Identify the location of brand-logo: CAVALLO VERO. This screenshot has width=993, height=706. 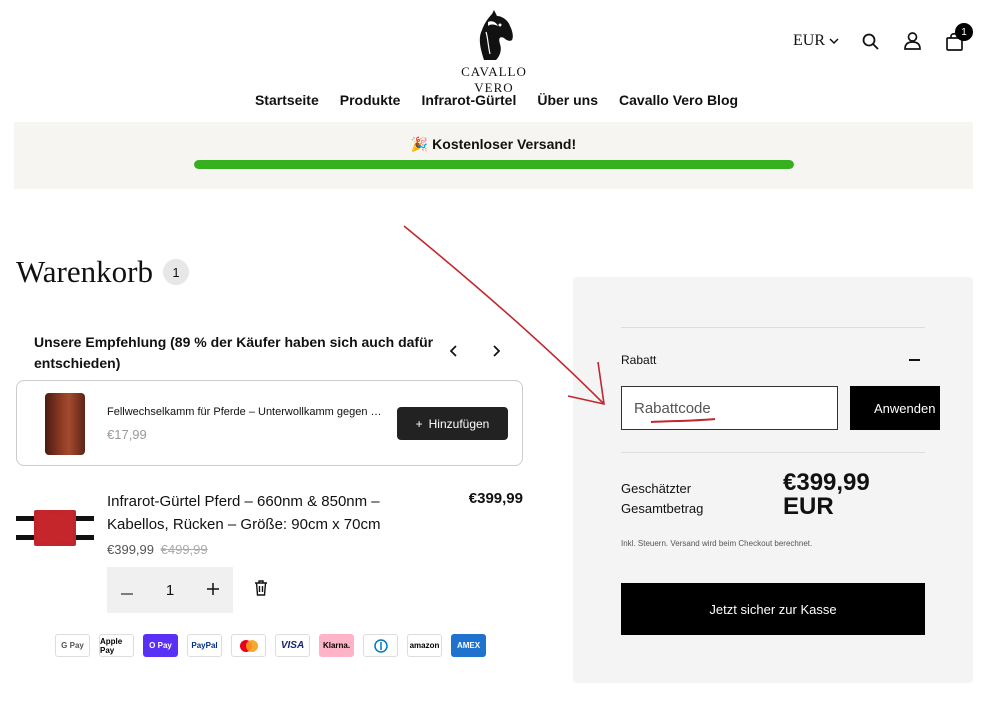
(494, 52).